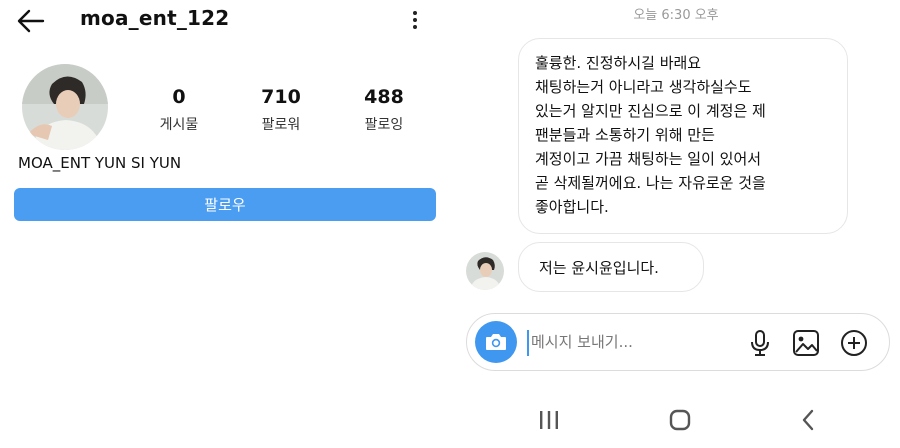  I want to click on camera-icon, so click(496, 342).